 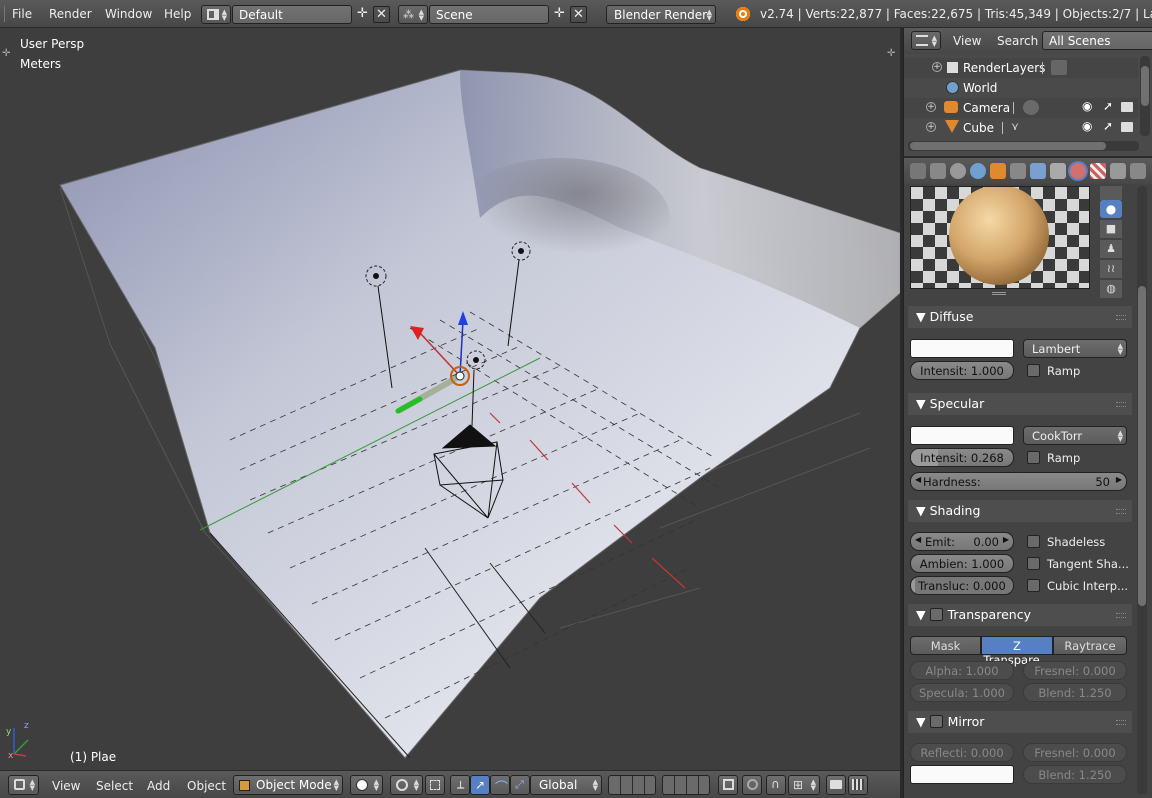 I want to click on mirror-enable-checkbox, so click(x=936, y=721).